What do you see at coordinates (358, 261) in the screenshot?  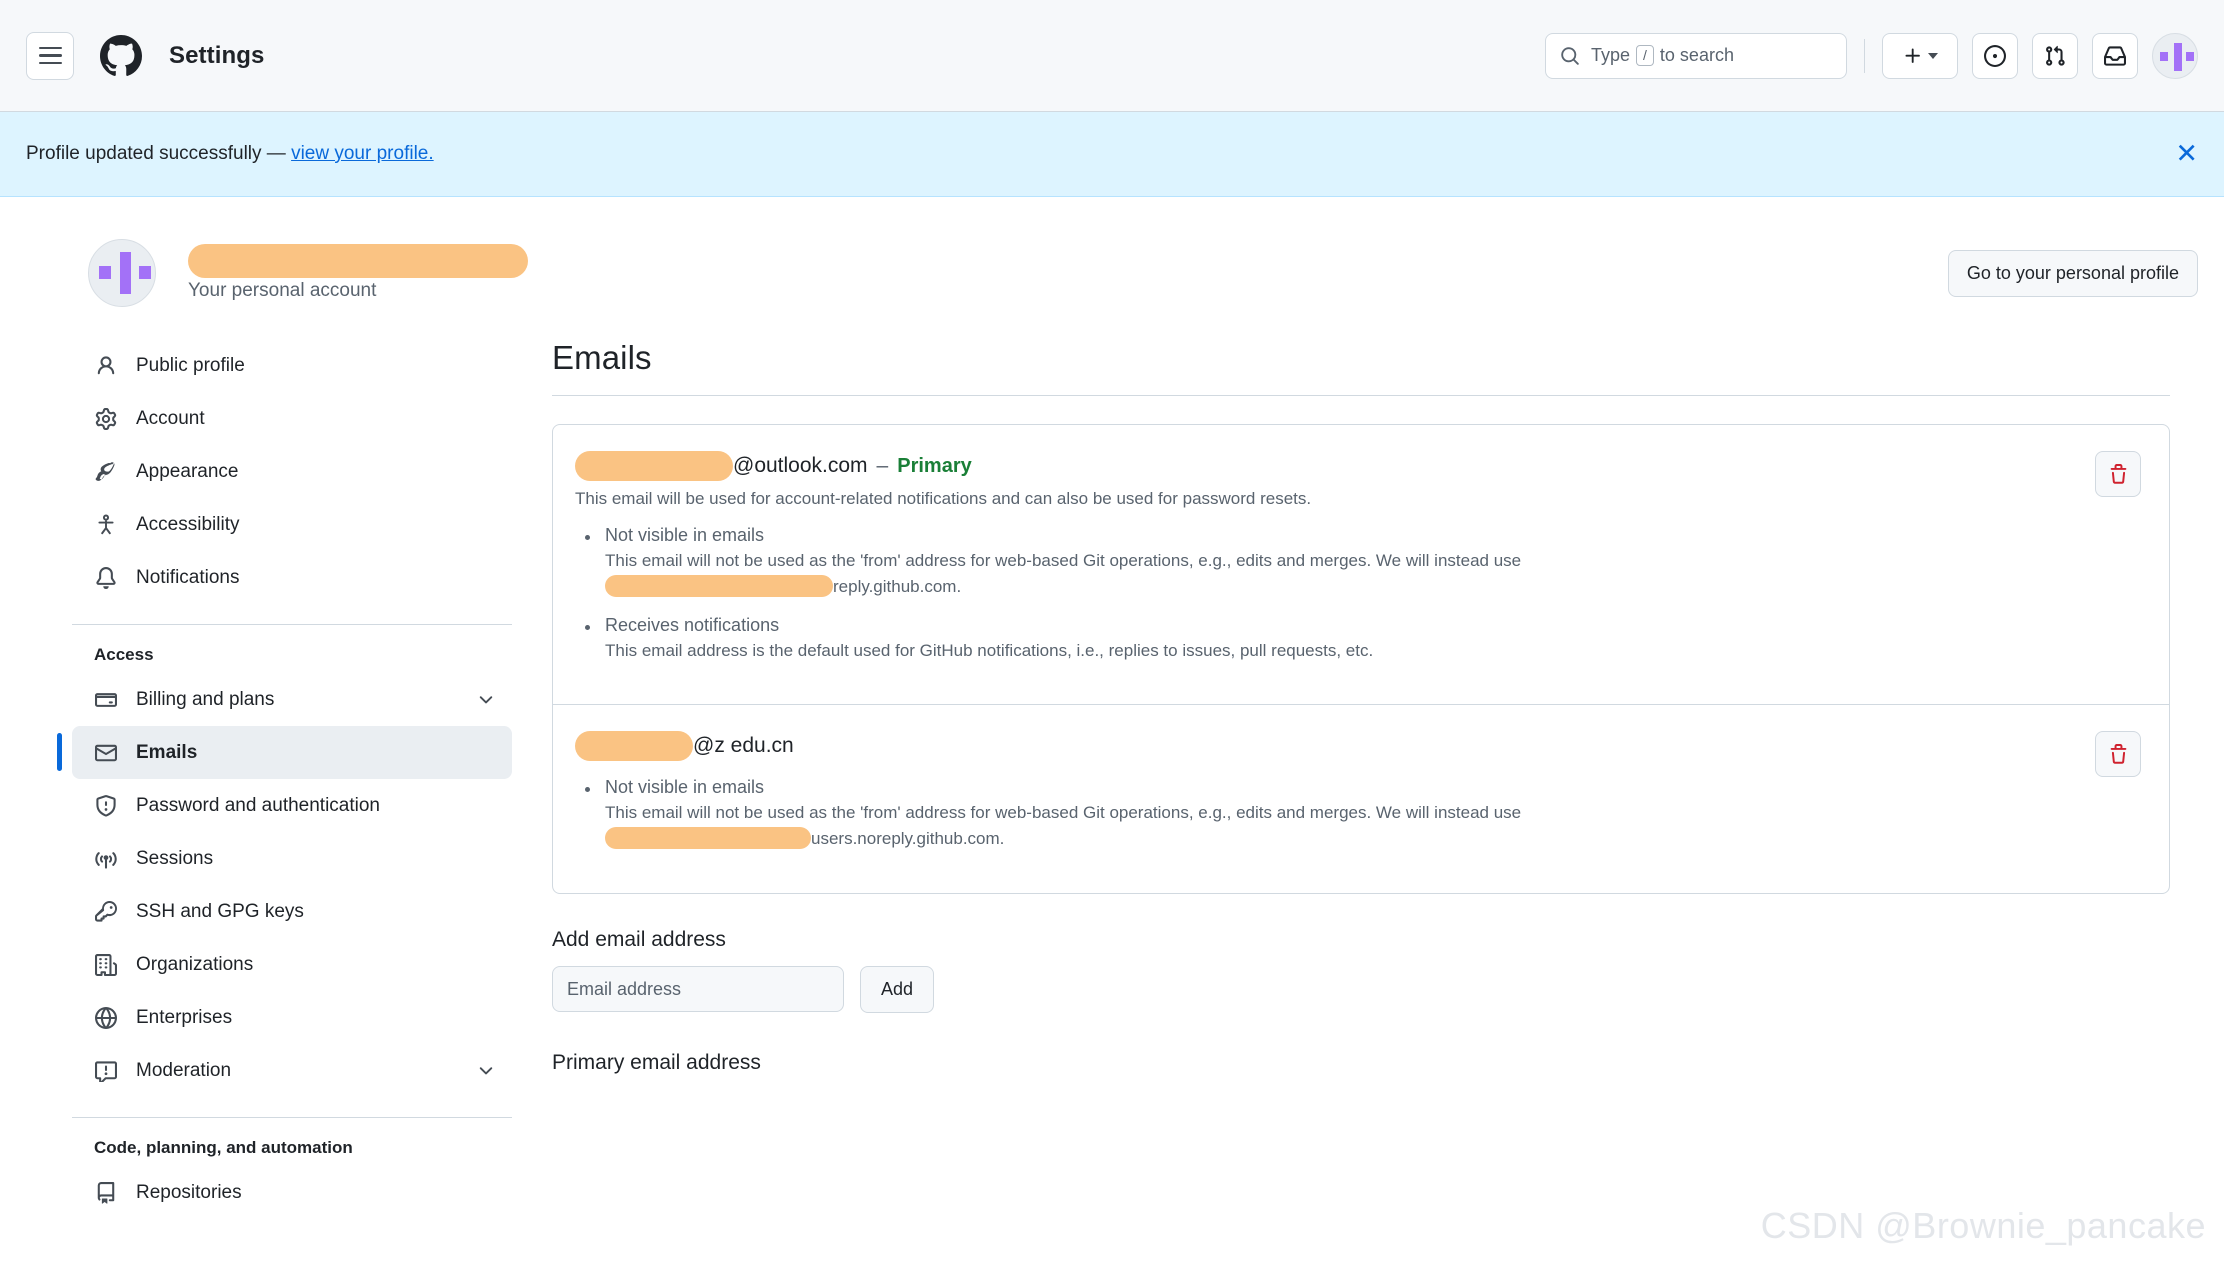 I see `username-redacted` at bounding box center [358, 261].